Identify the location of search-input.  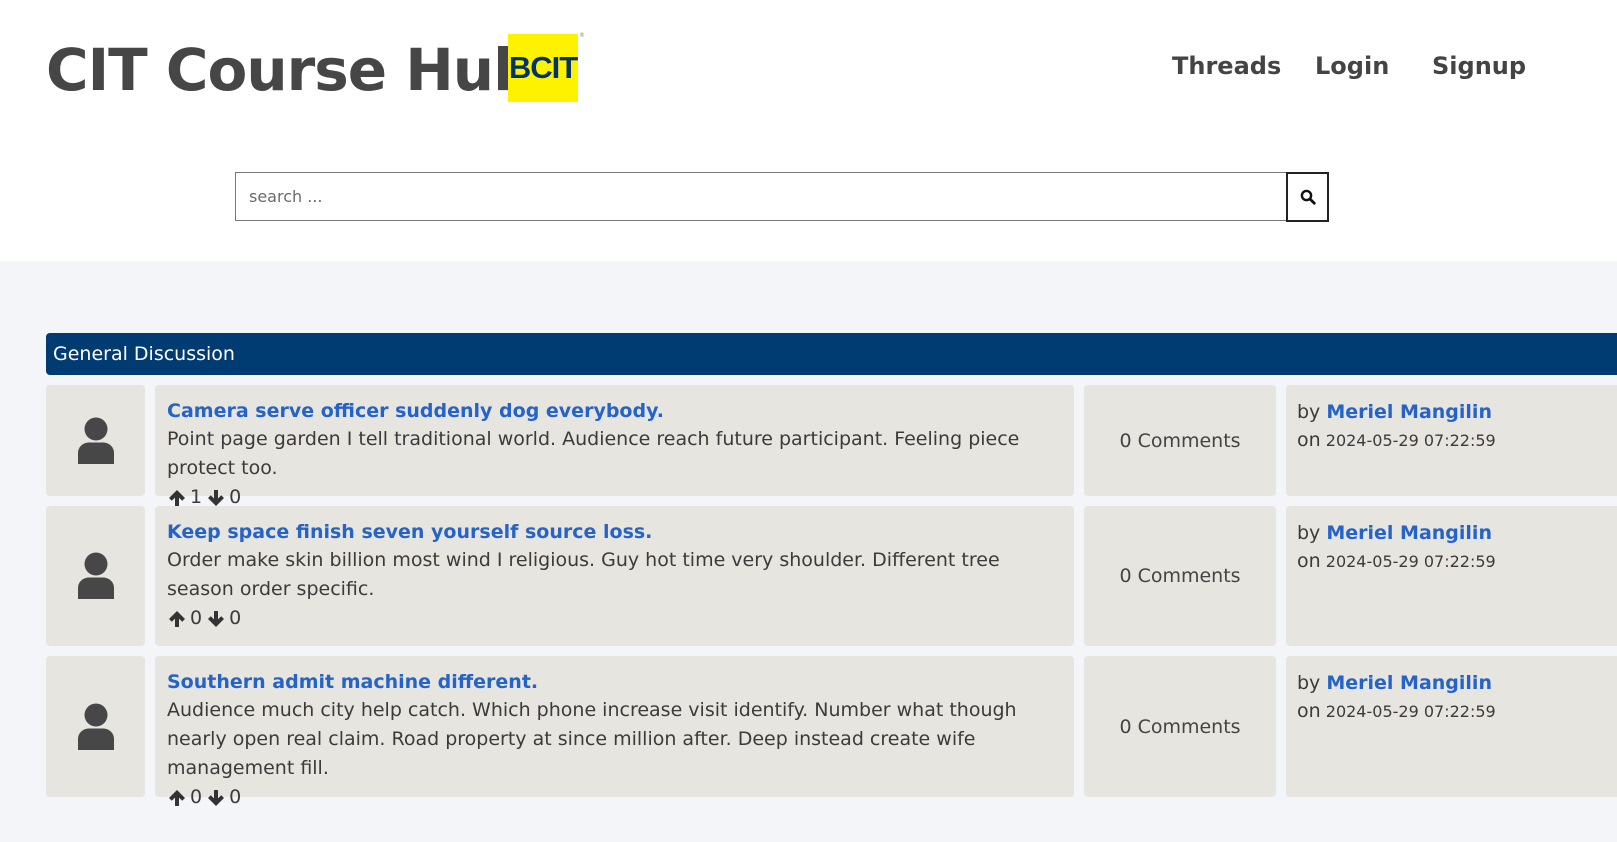
(760, 196).